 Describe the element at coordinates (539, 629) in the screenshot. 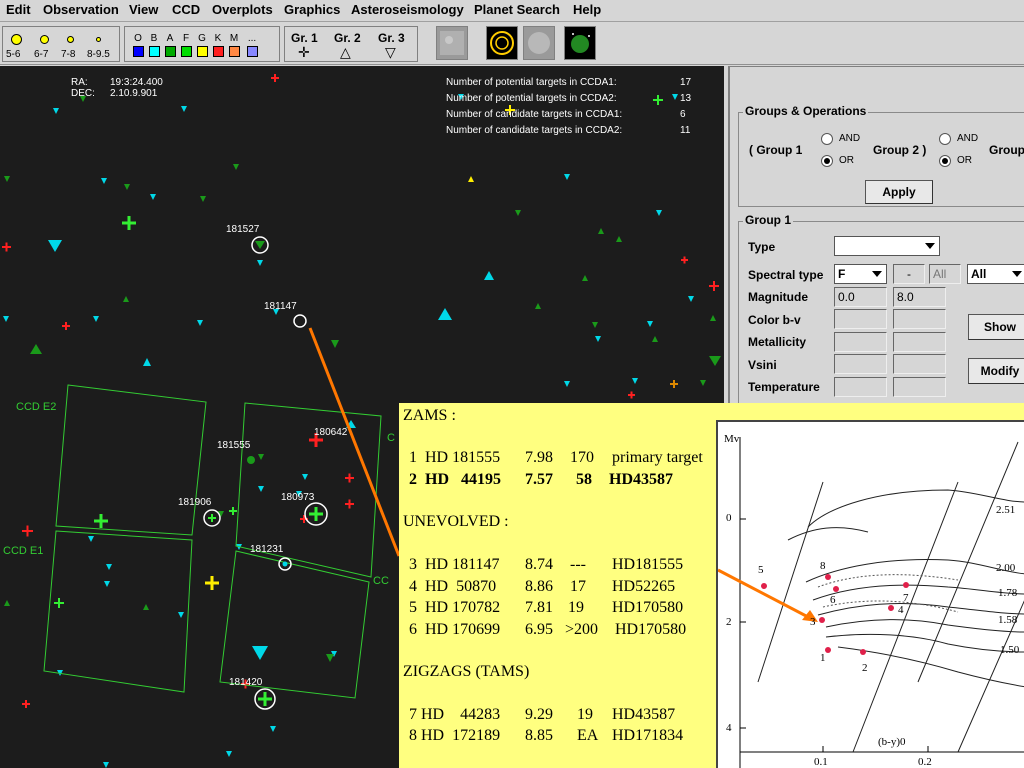

I see `magnitude-value: 6.95` at that location.